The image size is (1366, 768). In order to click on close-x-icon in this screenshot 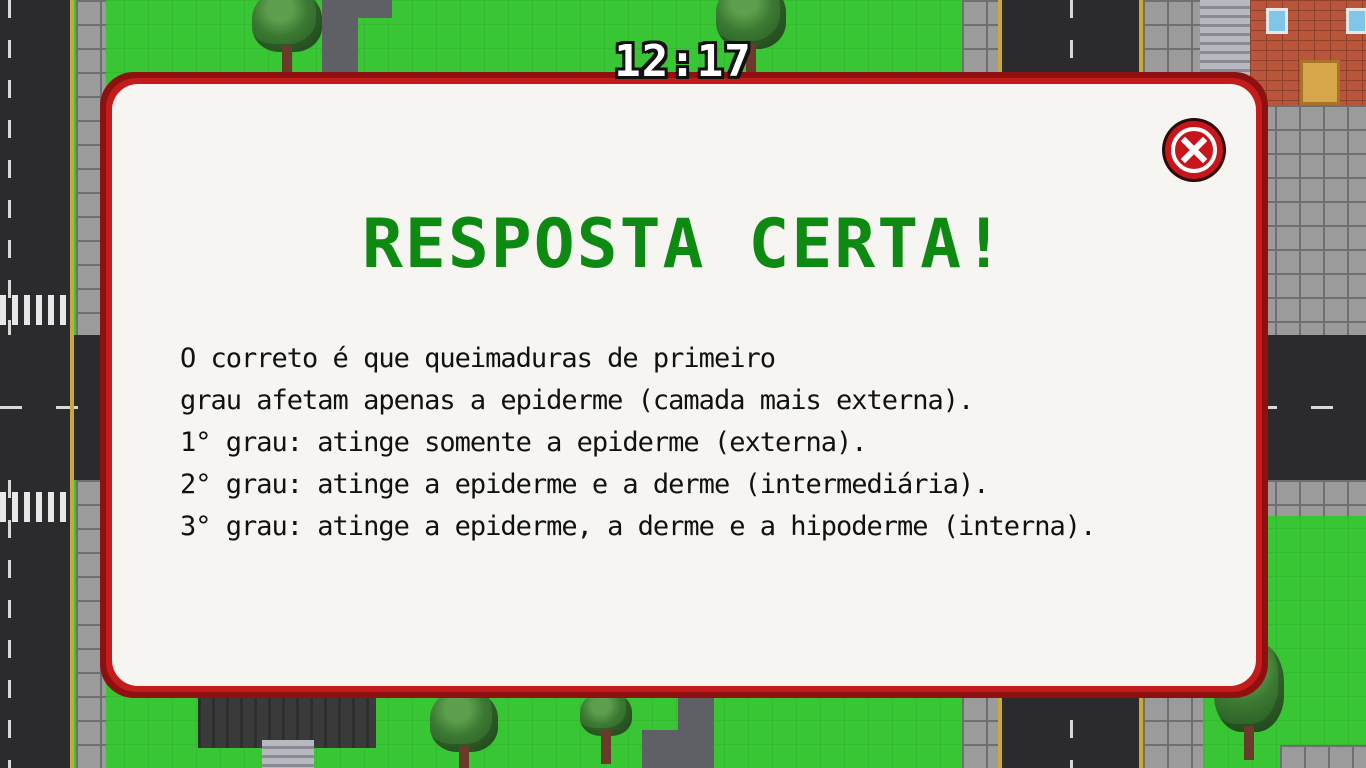, I will do `click(1194, 150)`.